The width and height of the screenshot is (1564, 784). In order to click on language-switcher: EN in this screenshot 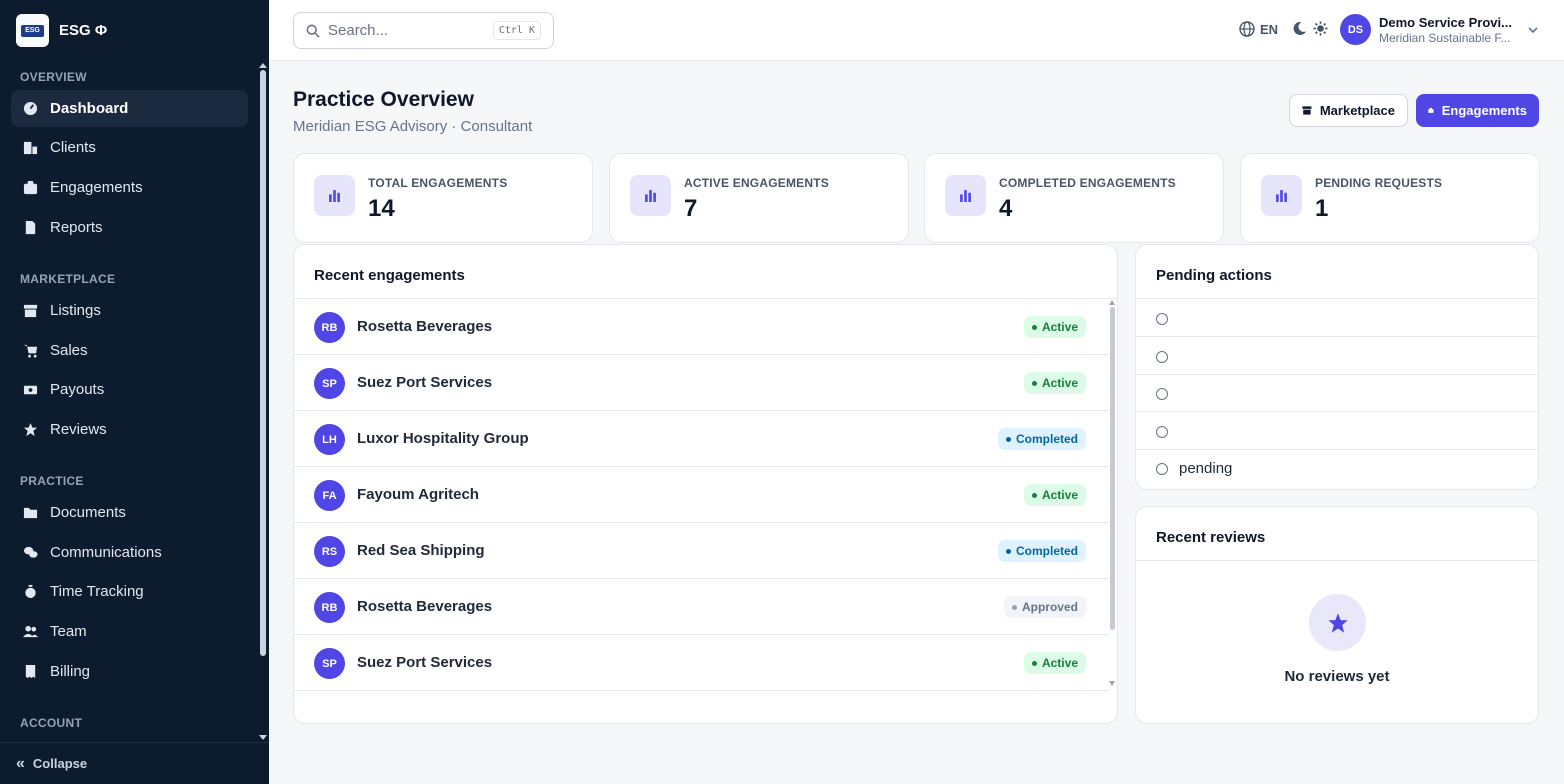, I will do `click(1258, 29)`.